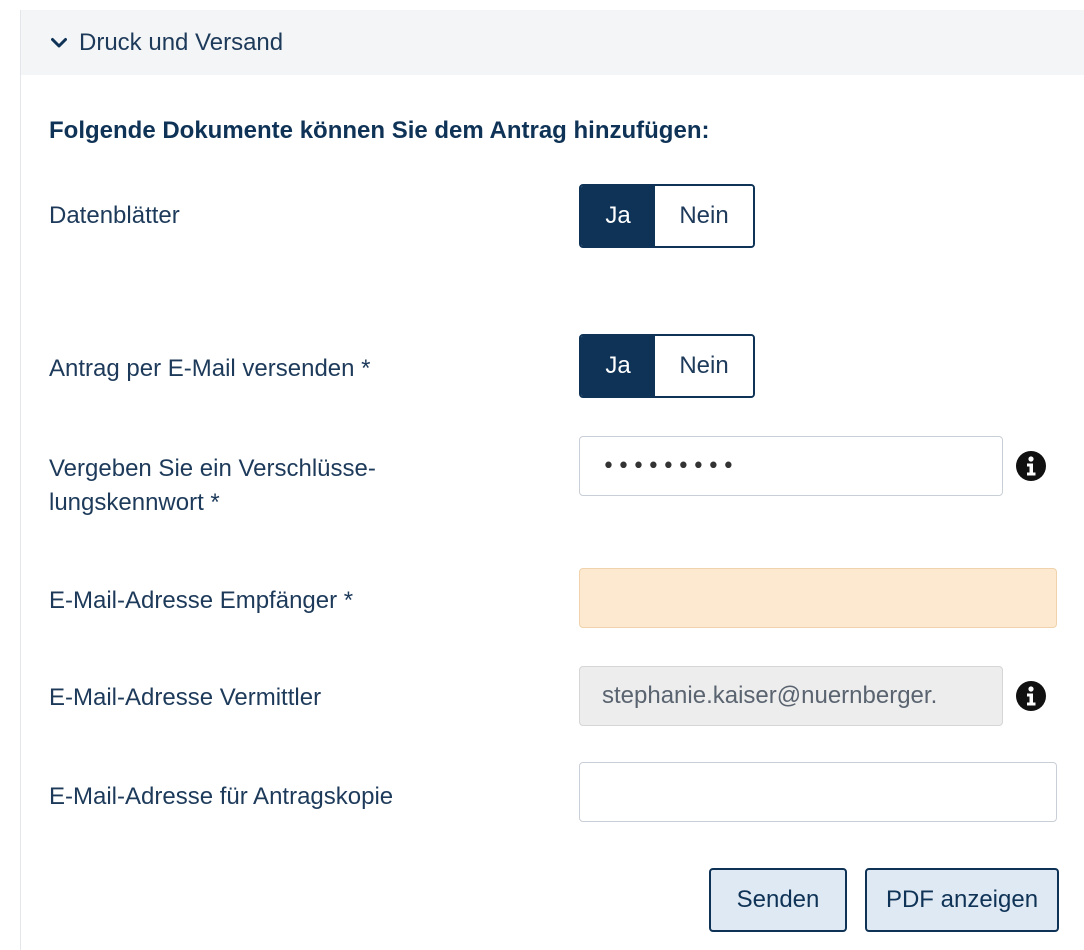 This screenshot has height=950, width=1084. Describe the element at coordinates (778, 900) in the screenshot. I see `send-button: Senden` at that location.